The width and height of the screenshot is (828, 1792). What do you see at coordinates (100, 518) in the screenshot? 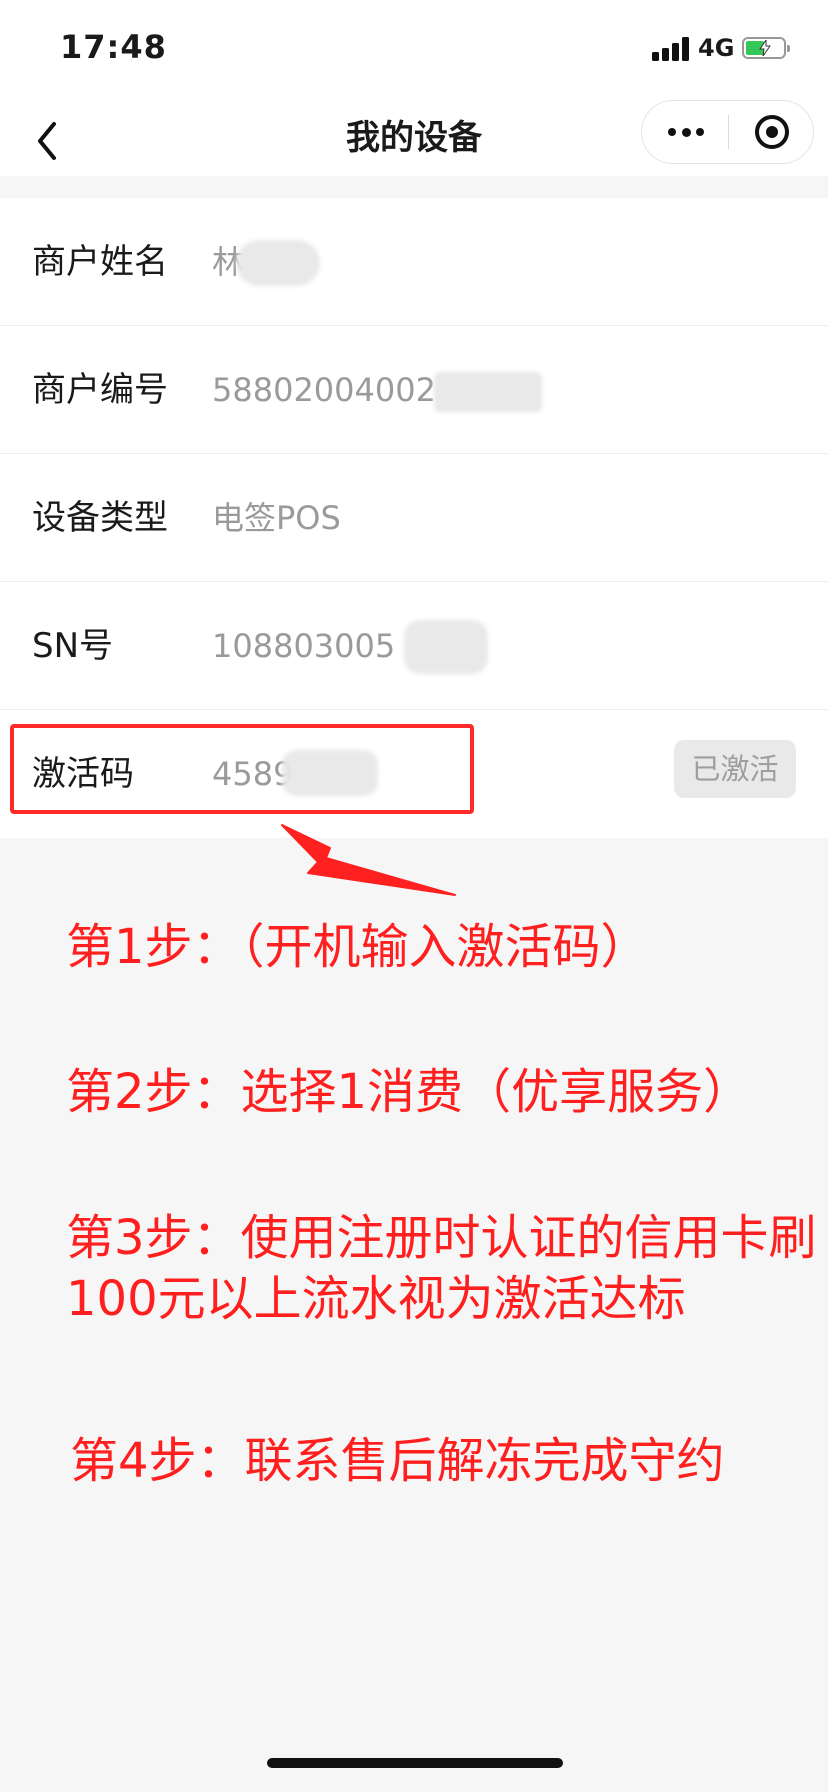
I see `row-label: 设备类型` at bounding box center [100, 518].